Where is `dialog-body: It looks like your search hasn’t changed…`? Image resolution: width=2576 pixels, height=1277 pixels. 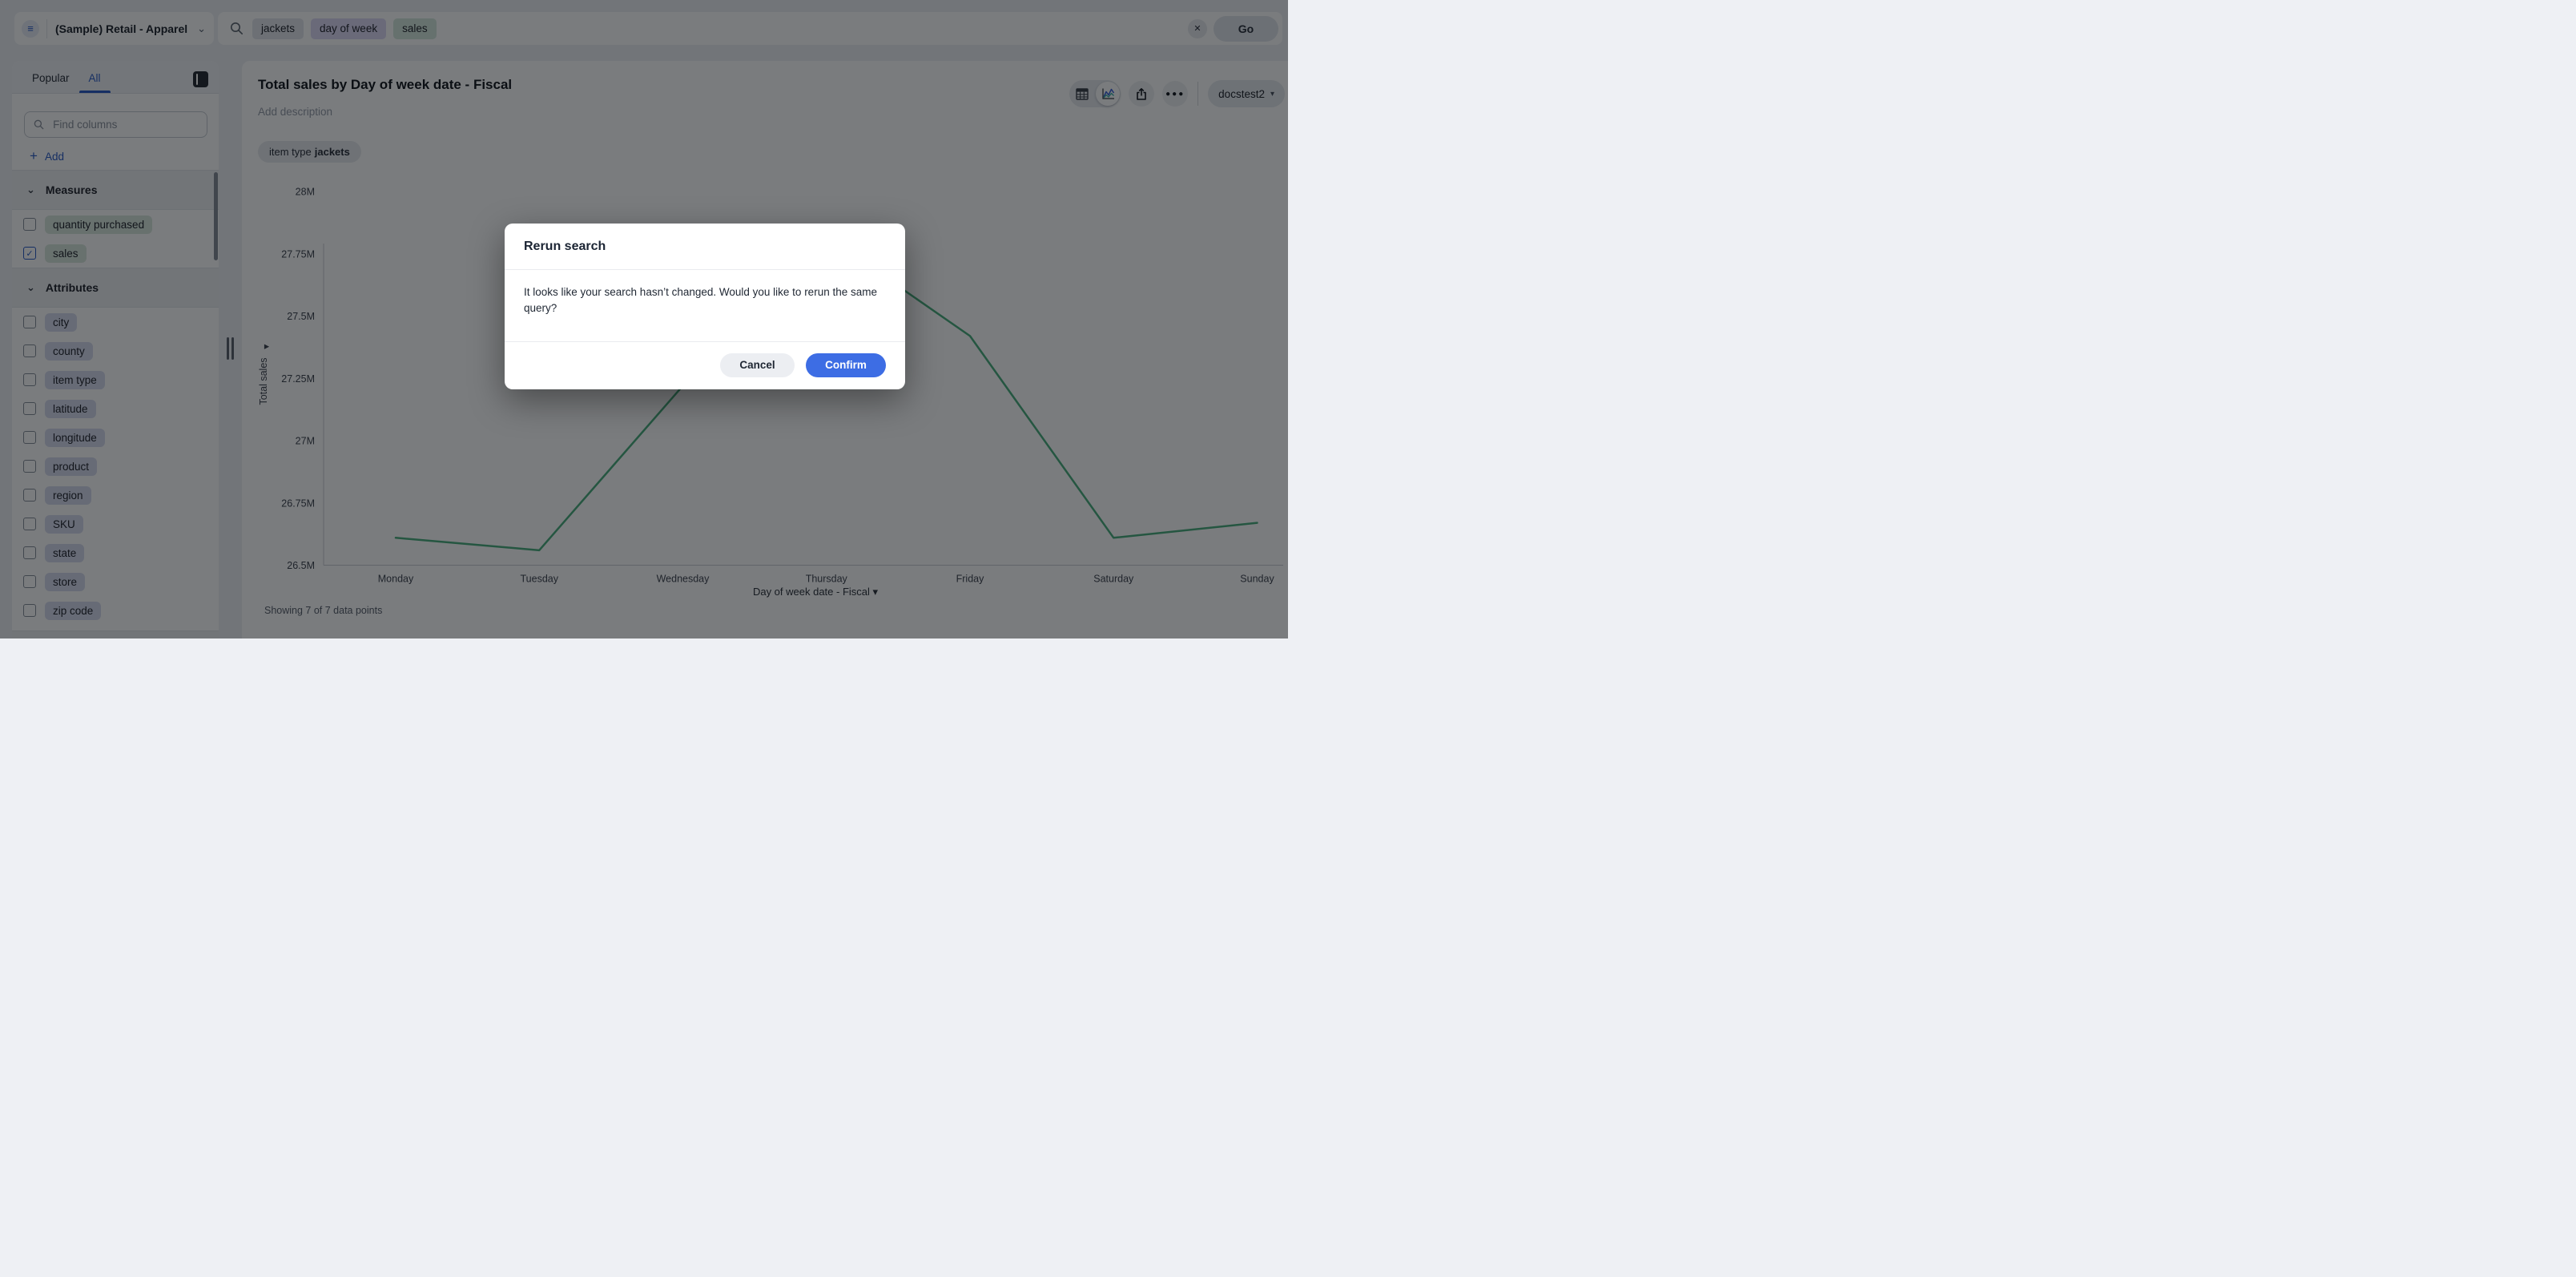
dialog-body: It looks like your search hasn’t changed… is located at coordinates (705, 306).